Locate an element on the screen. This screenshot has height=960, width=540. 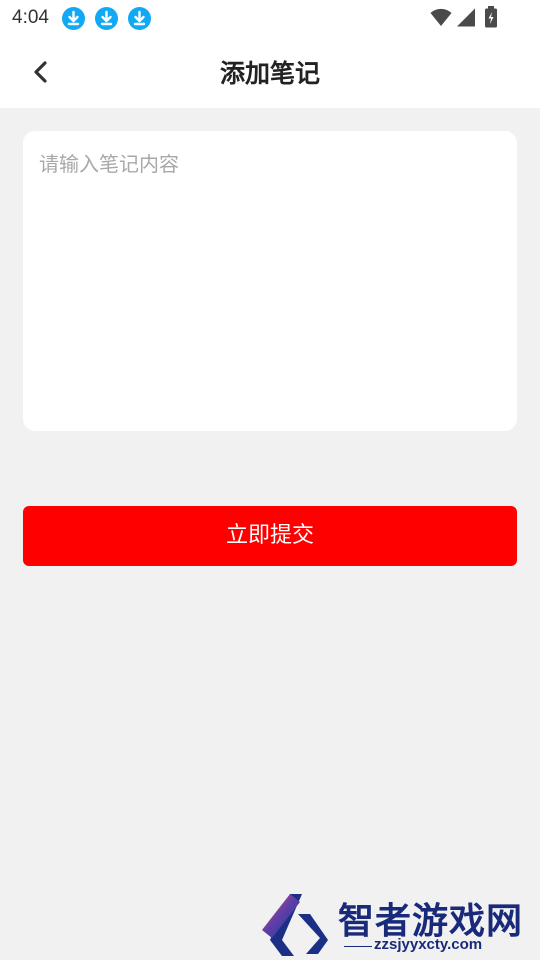
watermark-divider is located at coordinates (358, 946).